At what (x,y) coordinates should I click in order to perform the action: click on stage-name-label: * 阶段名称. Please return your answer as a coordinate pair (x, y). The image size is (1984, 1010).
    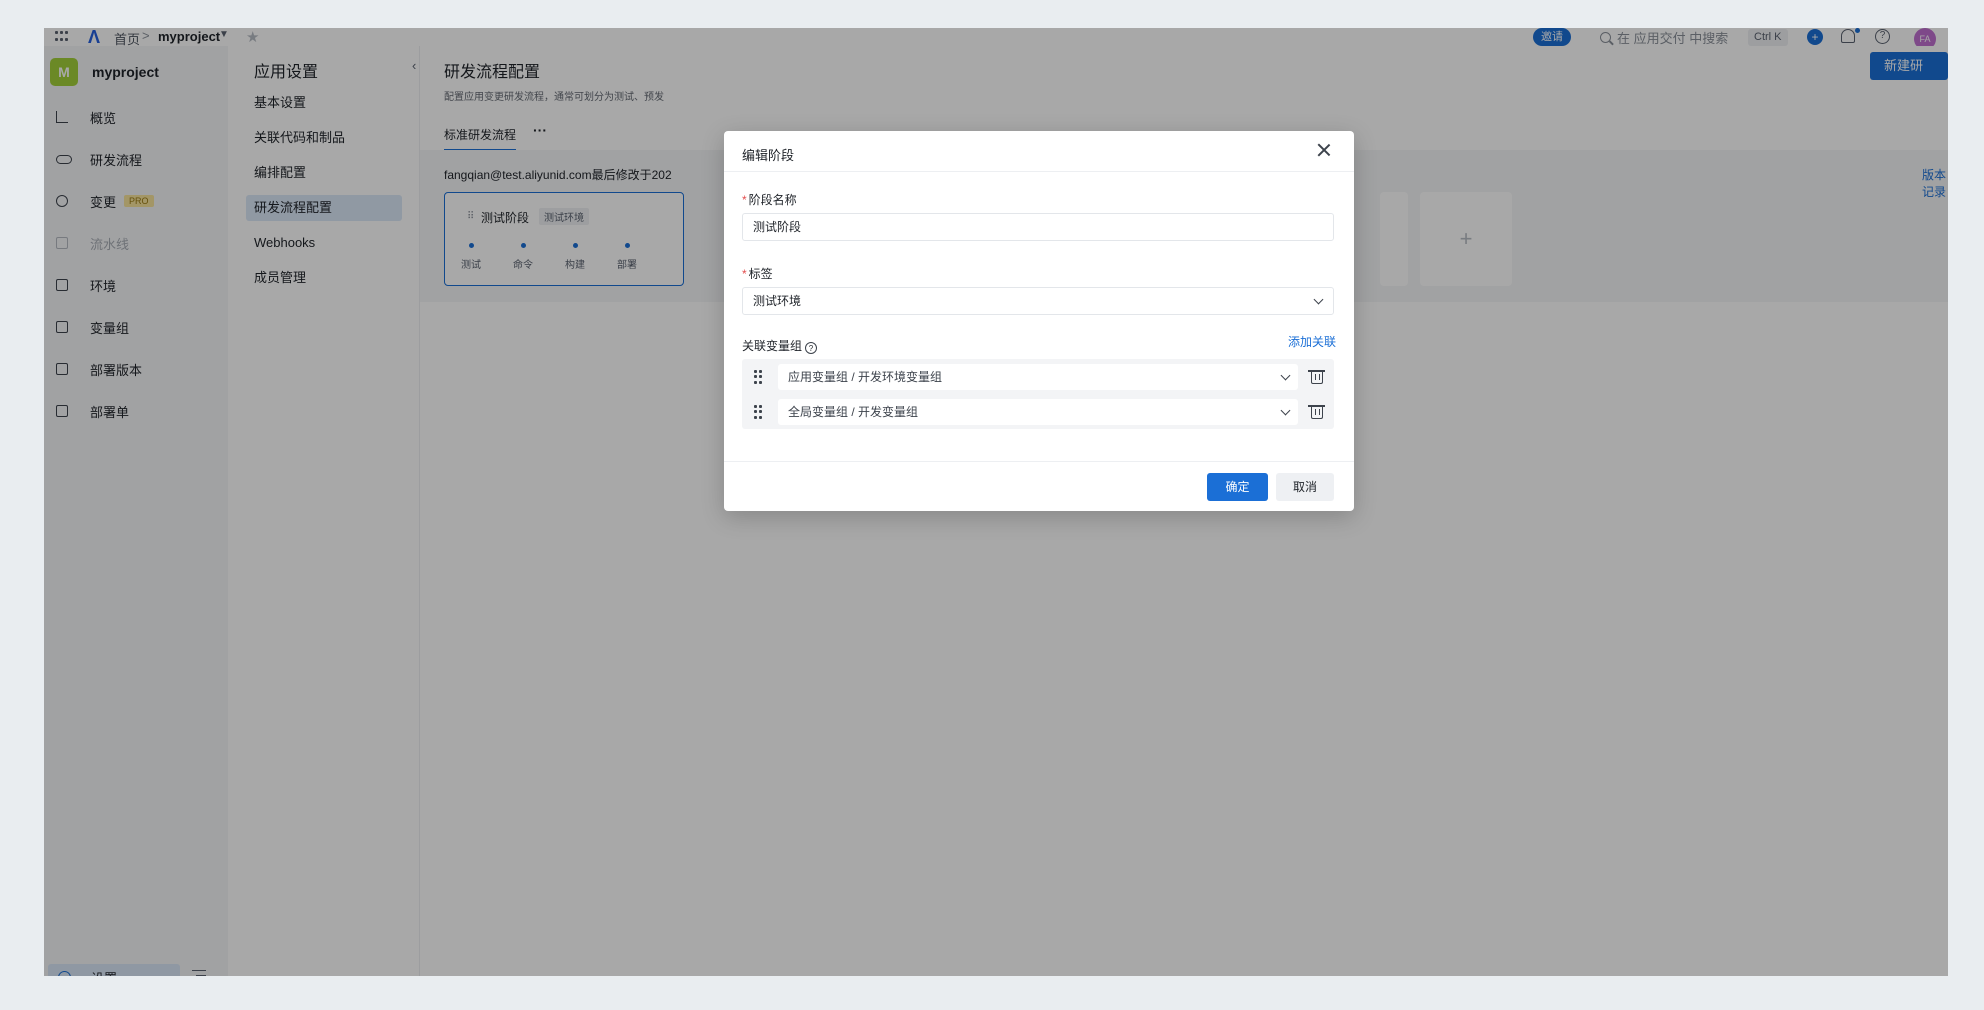
    Looking at the image, I should click on (769, 200).